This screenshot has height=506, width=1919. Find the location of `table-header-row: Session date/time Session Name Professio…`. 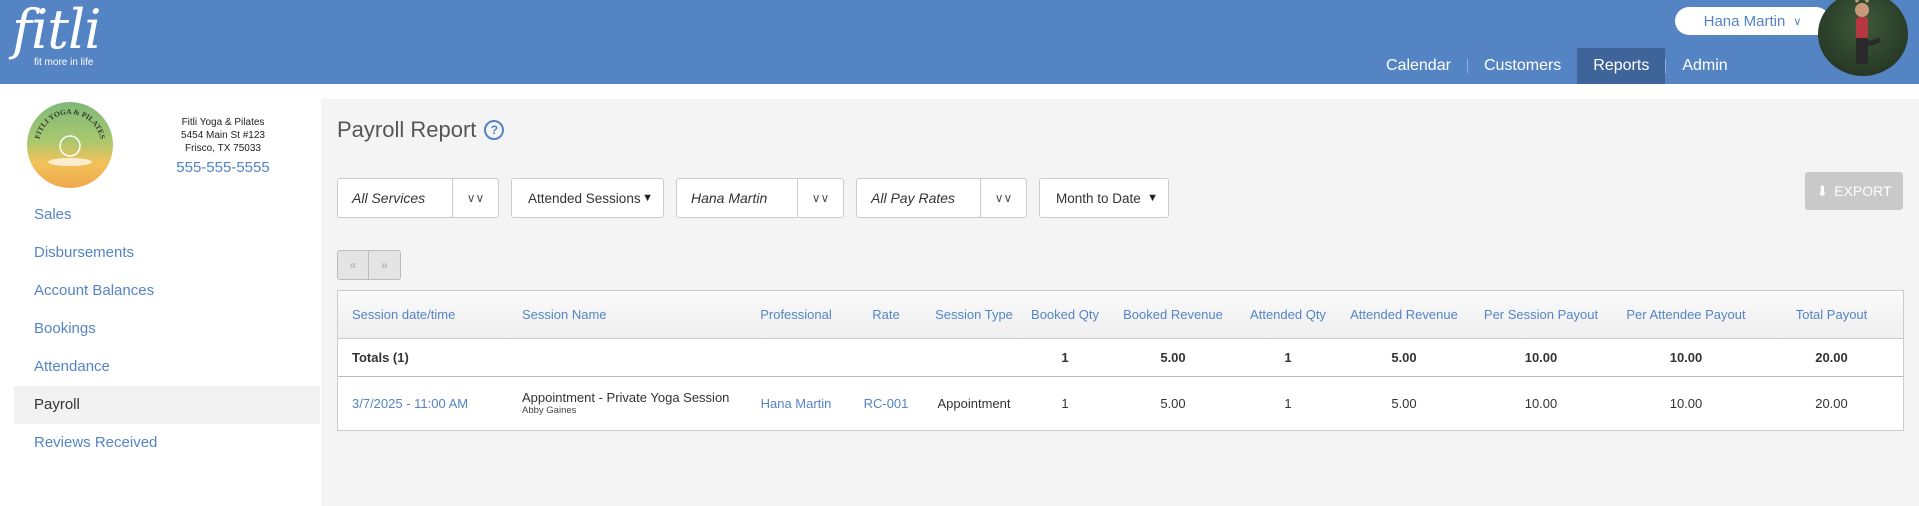

table-header-row: Session date/time Session Name Professio… is located at coordinates (1120, 315).